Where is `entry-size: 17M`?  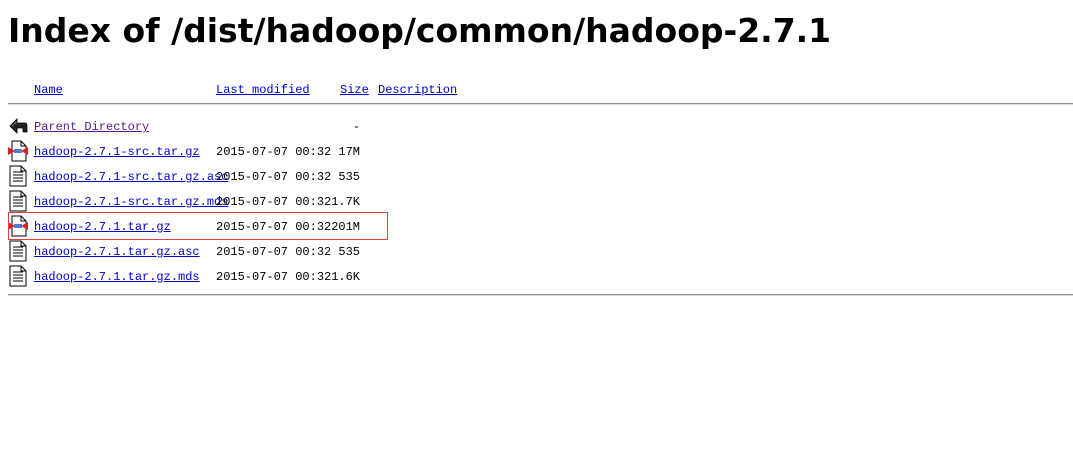 entry-size: 17M is located at coordinates (349, 152).